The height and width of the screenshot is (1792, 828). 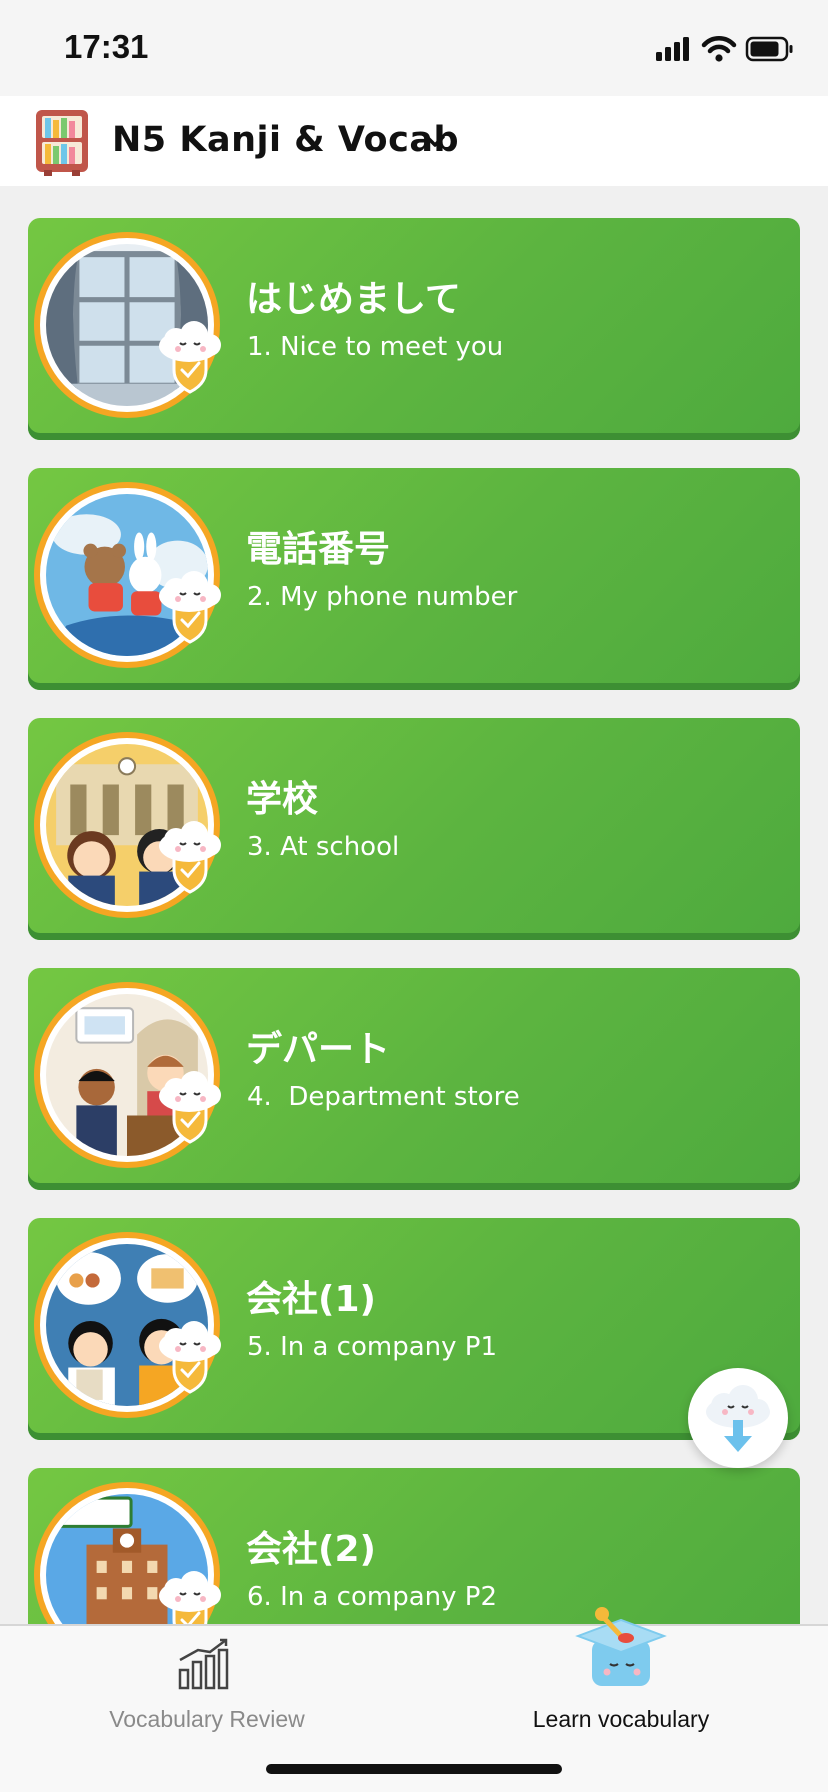 I want to click on lesson-card: 会社(2) 6. In a company P2, so click(x=414, y=1546).